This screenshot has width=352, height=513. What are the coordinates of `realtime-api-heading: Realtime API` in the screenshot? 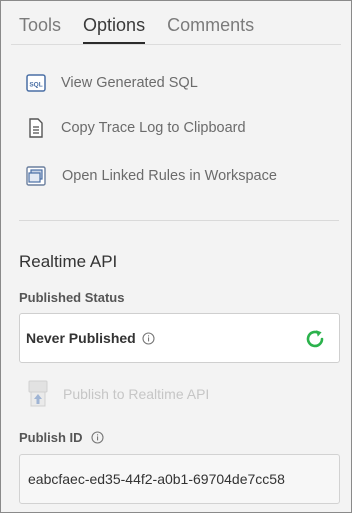 It's located at (68, 261).